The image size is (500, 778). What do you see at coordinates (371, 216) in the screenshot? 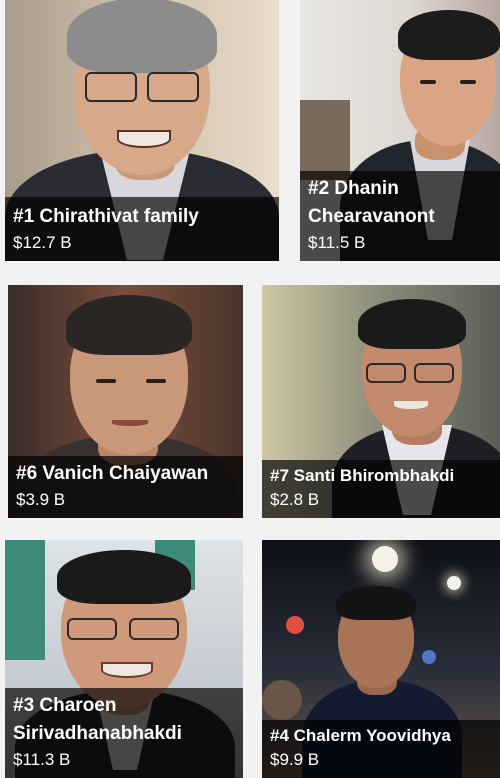
I see `person-name-line2: Chearavanont` at bounding box center [371, 216].